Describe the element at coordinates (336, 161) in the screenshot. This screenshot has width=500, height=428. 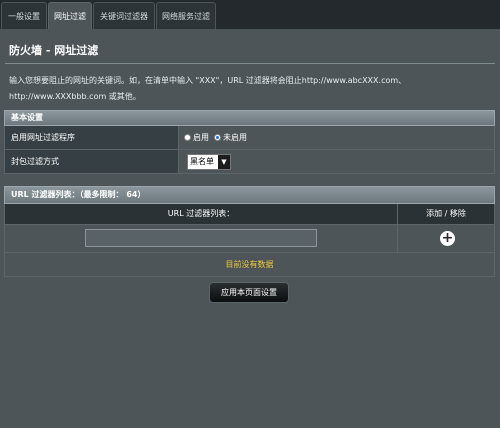
I see `filter-mode-value-cell: 黑名单 ▼` at that location.